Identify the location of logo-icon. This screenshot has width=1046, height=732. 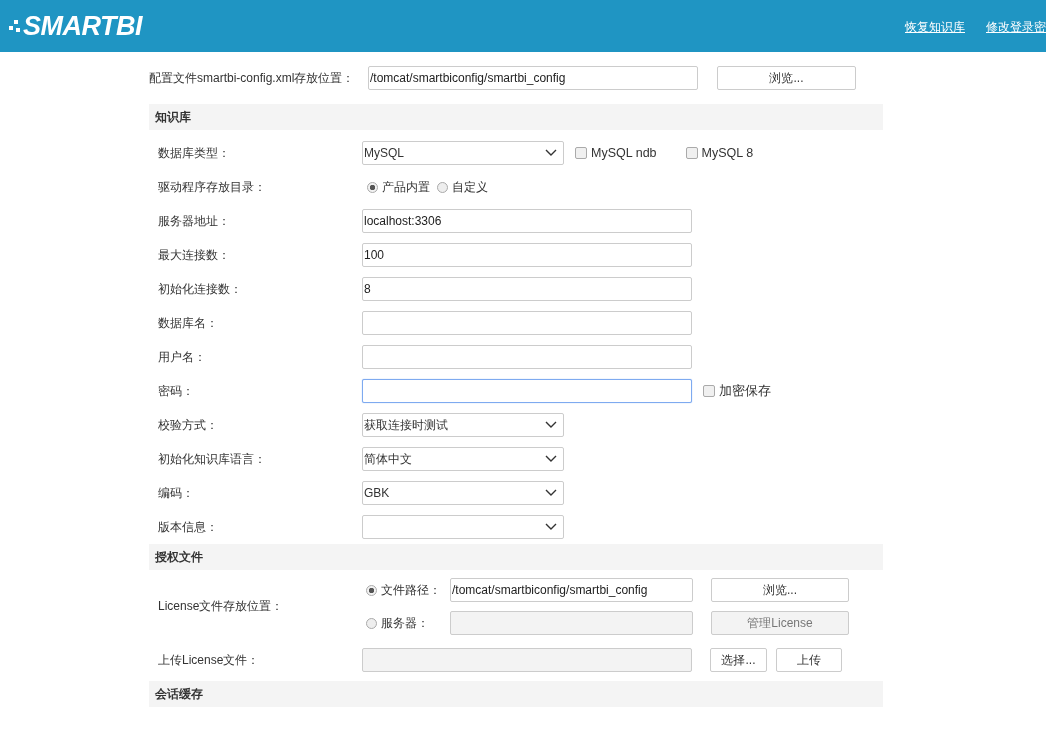
(15, 26).